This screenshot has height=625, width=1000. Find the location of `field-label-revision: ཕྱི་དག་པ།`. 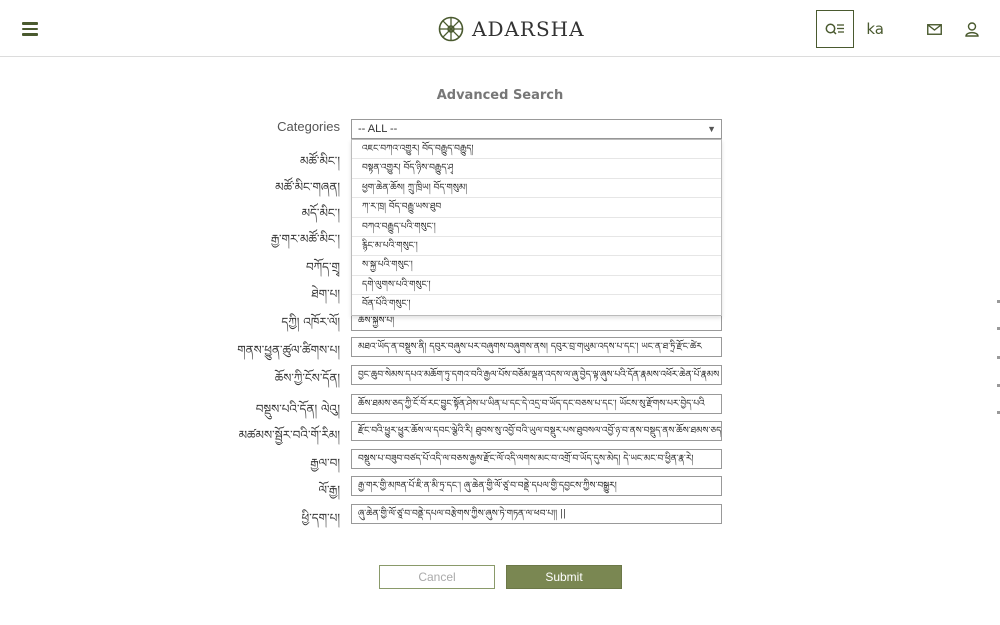

field-label-revision: ཕྱི་དག་པ། is located at coordinates (320, 518).